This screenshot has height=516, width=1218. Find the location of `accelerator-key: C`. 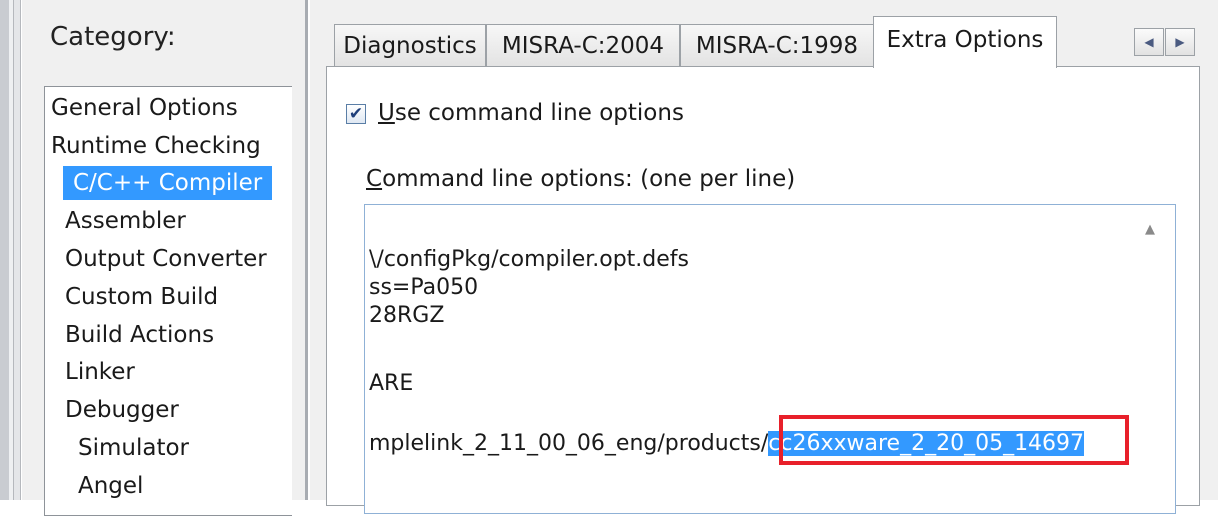

accelerator-key: C is located at coordinates (374, 179).